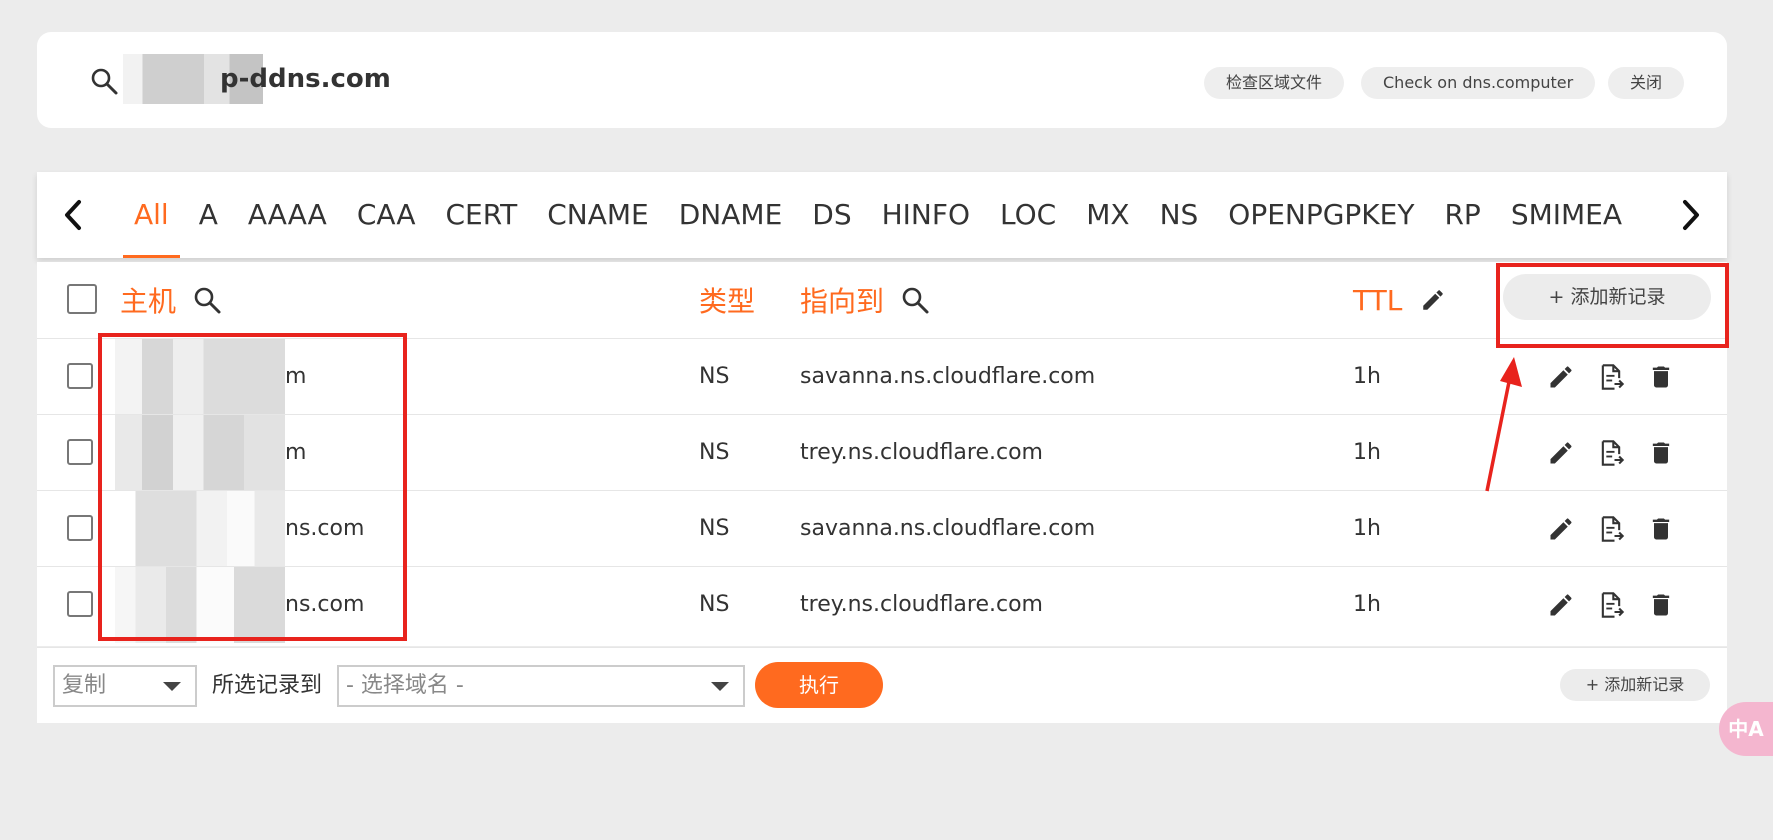  Describe the element at coordinates (1646, 83) in the screenshot. I see `close-button: 关闭` at that location.